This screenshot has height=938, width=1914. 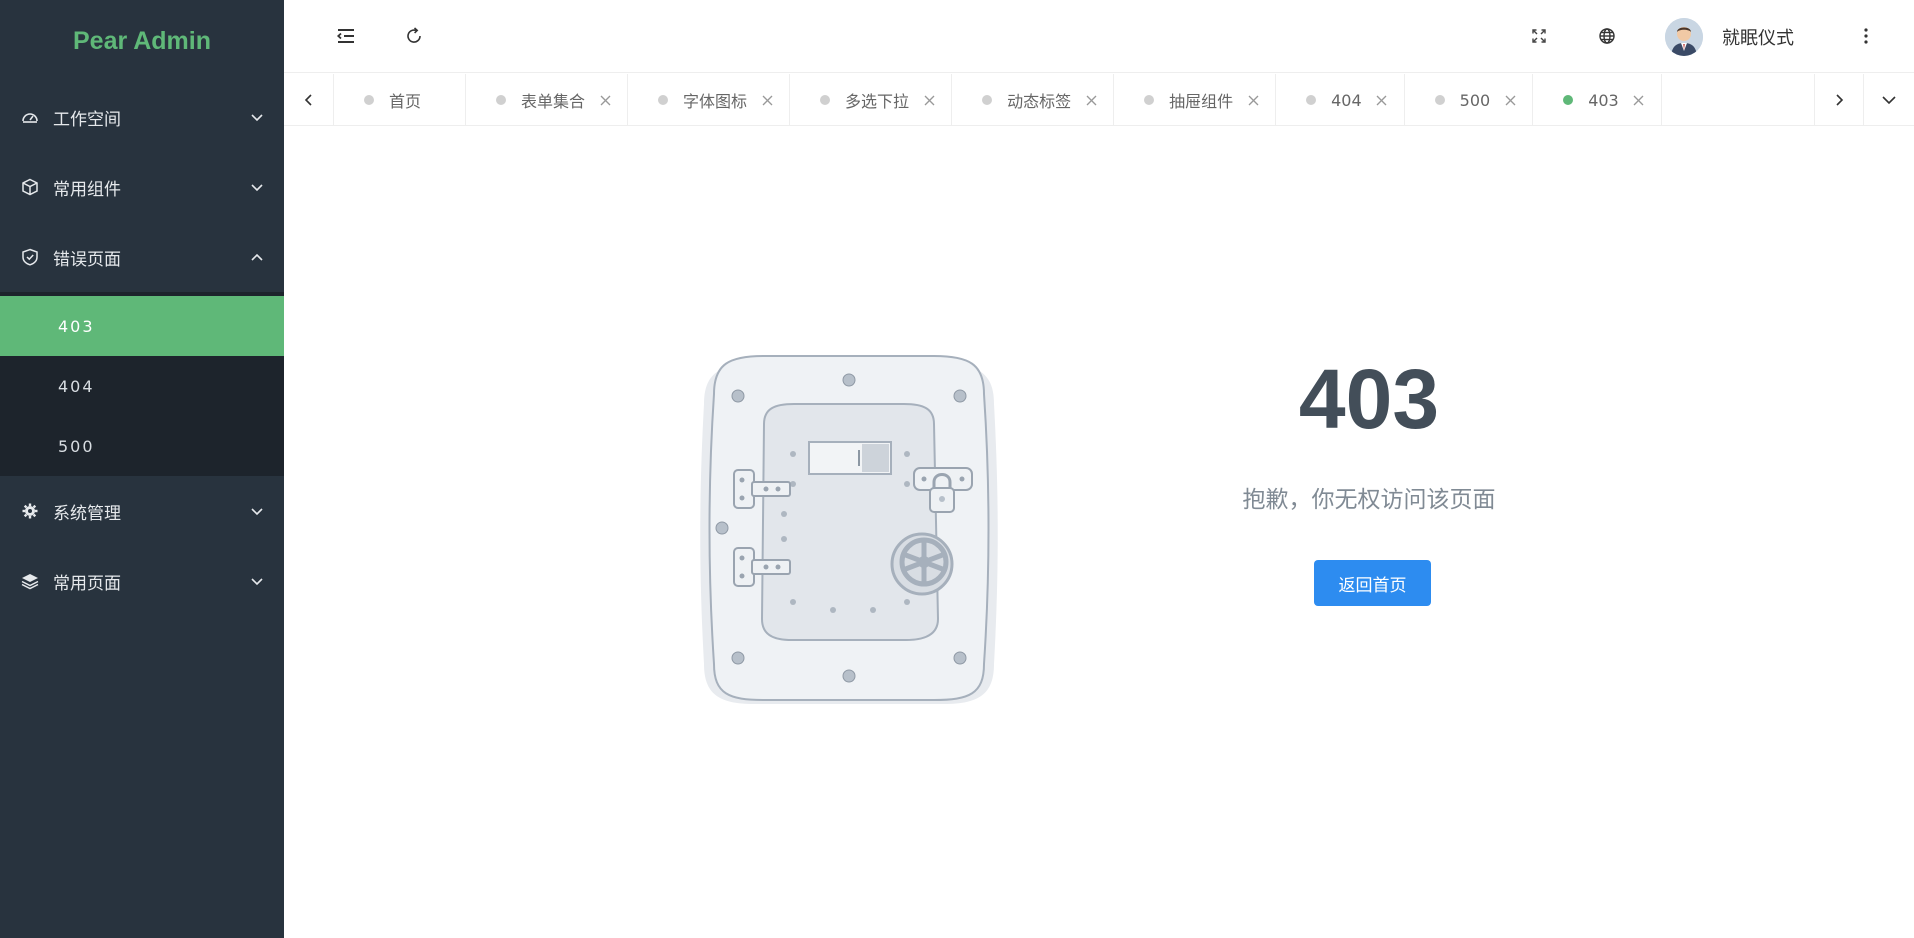 What do you see at coordinates (346, 36) in the screenshot?
I see `menu-collapse-icon` at bounding box center [346, 36].